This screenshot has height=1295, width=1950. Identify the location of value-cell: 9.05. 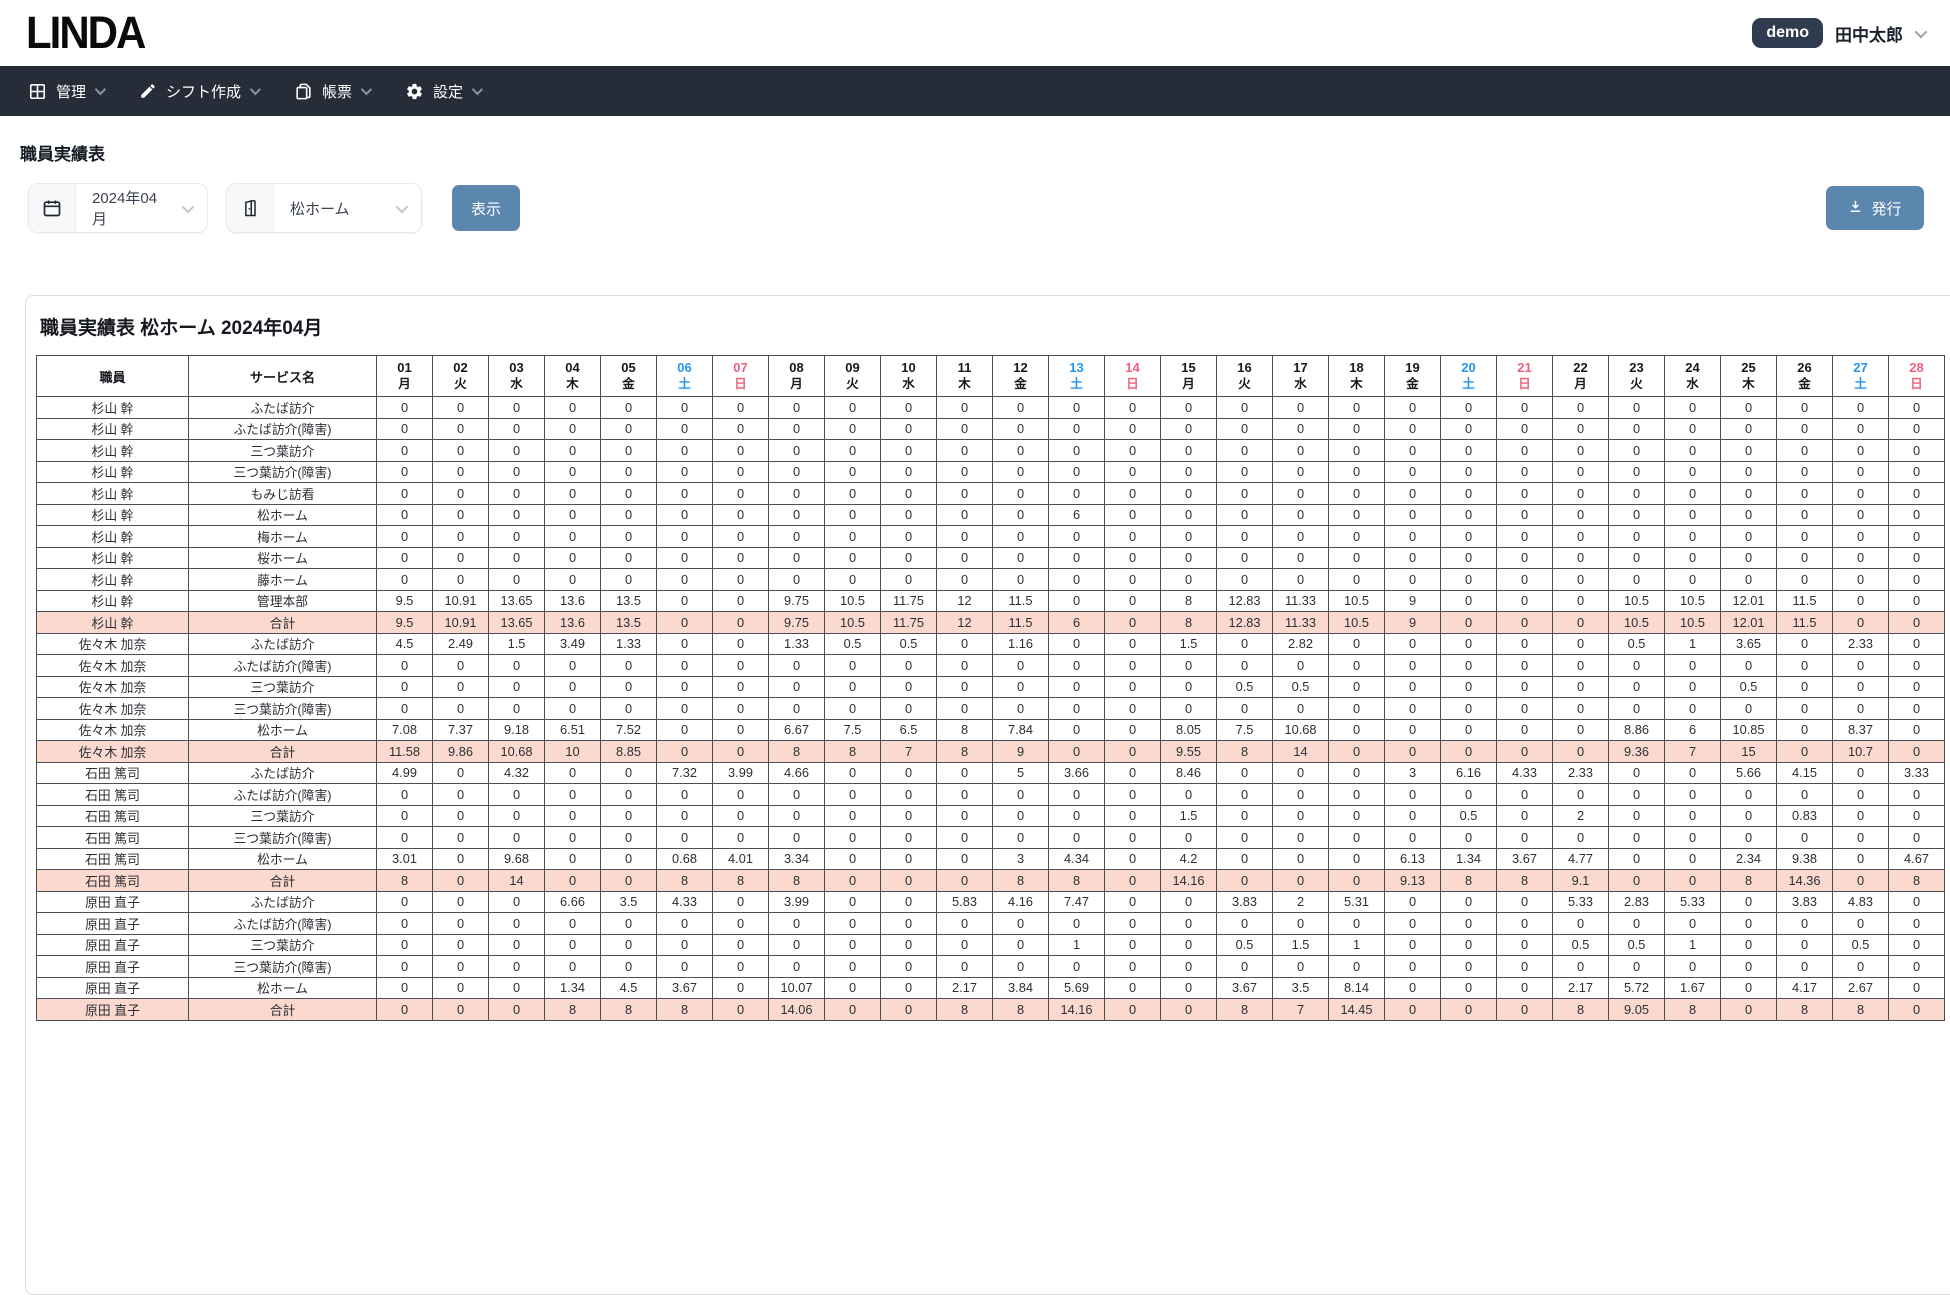
(1636, 1009).